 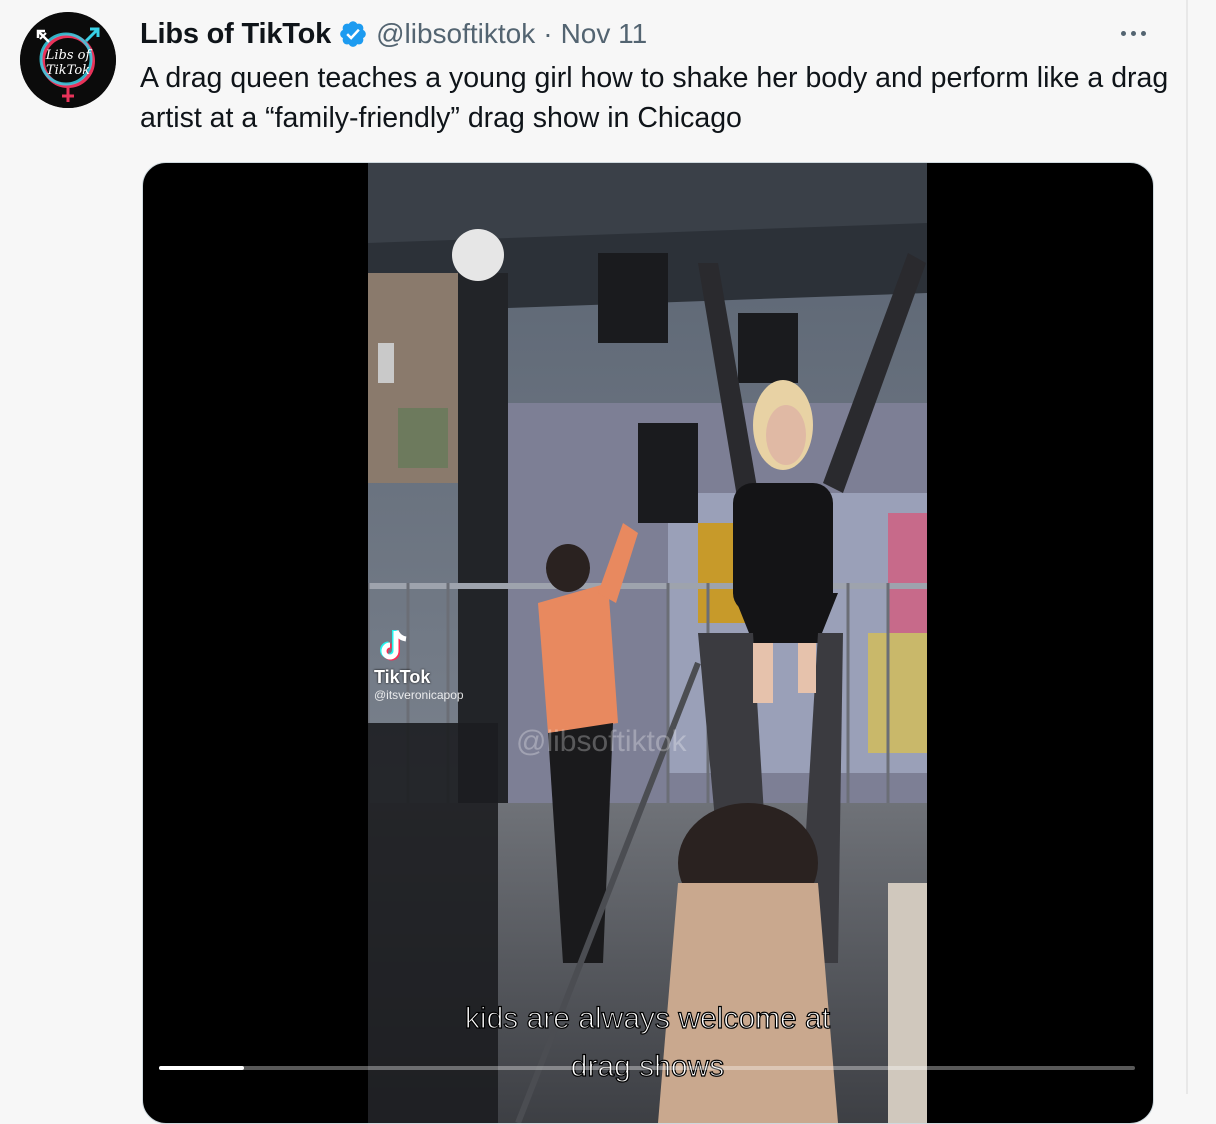 I want to click on tweet-header: Libs of TikTok @libsoftiktok · Nov 11, so click(x=393, y=34).